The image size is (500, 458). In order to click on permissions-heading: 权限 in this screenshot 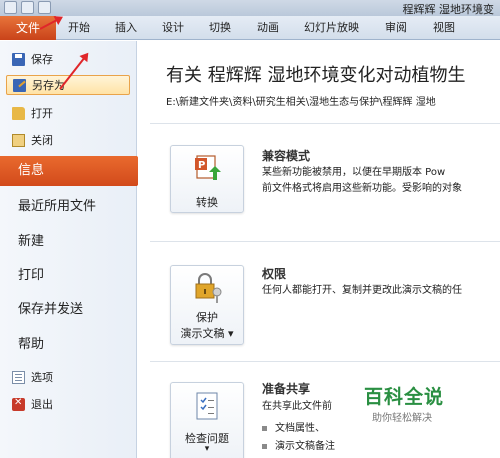, I will do `click(274, 274)`.